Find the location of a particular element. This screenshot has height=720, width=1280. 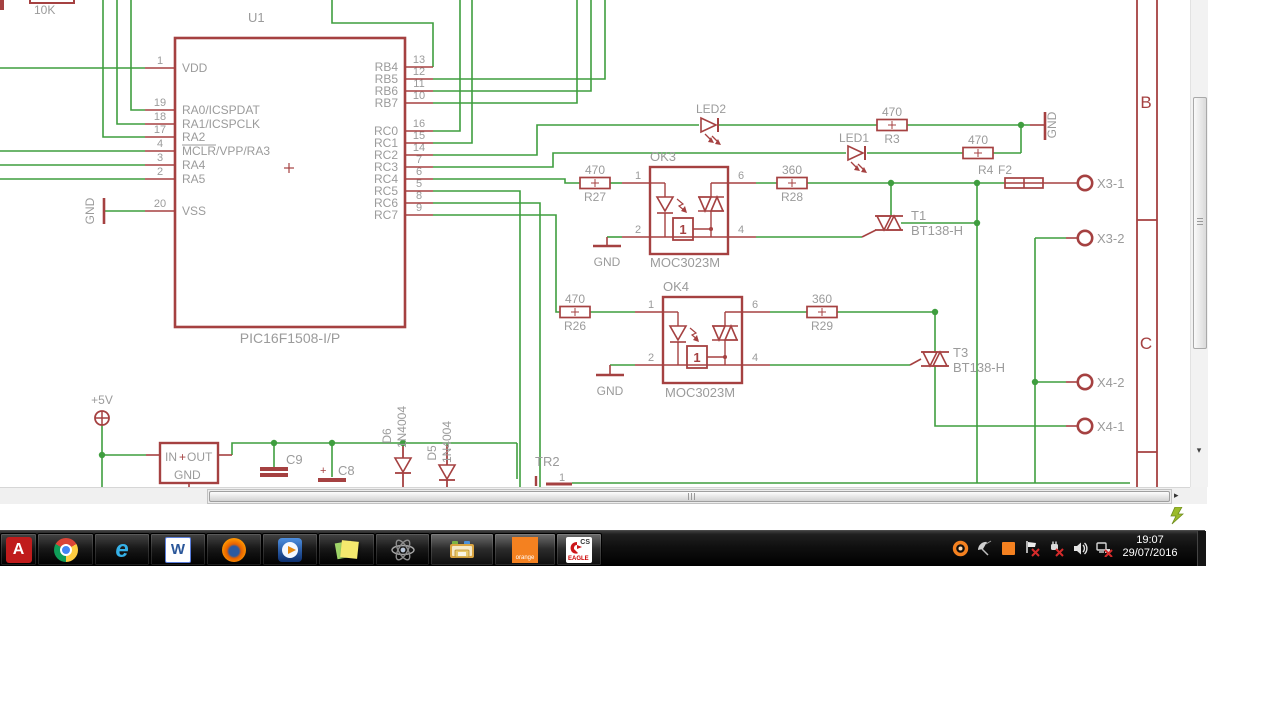

svg-text: 19 is located at coordinates (160, 103).